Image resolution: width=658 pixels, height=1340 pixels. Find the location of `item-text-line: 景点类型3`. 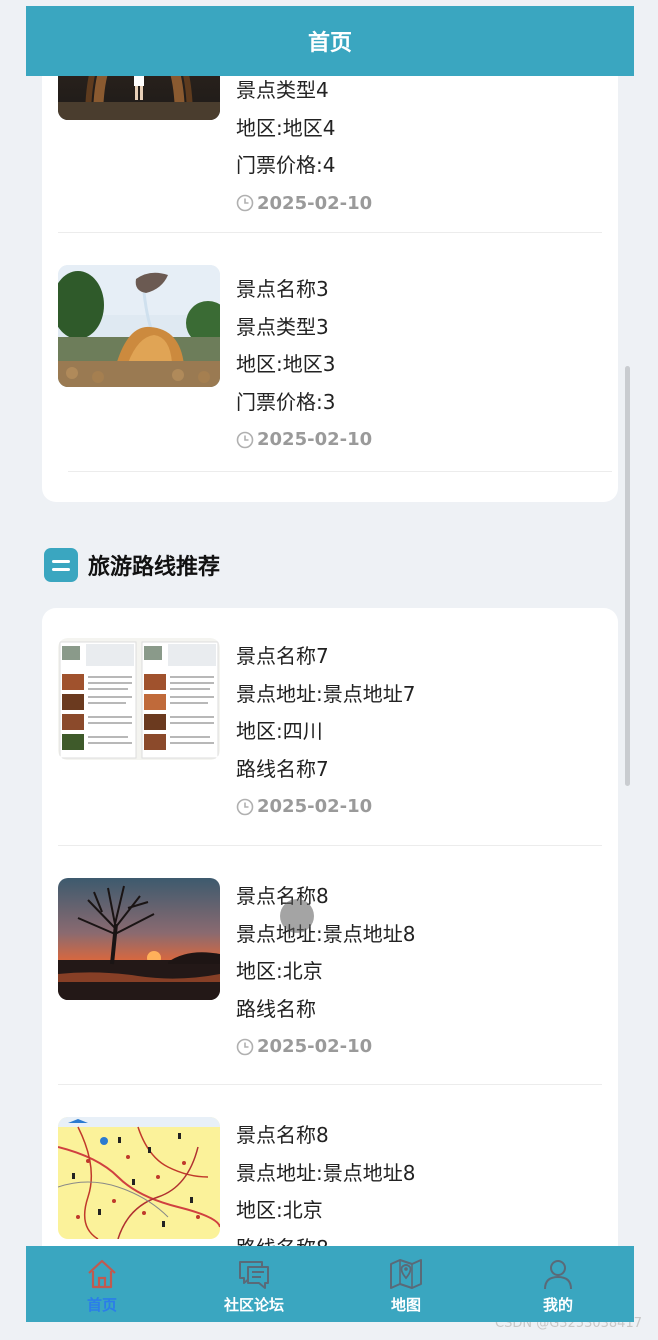

item-text-line: 景点类型3 is located at coordinates (282, 326).